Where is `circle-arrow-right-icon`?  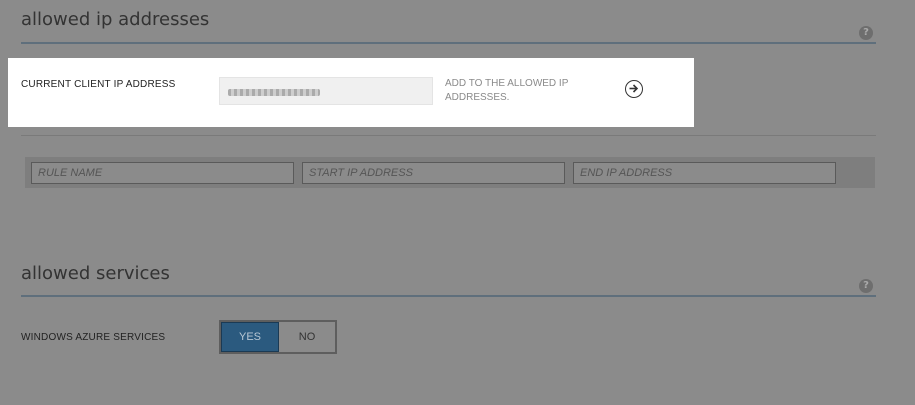 circle-arrow-right-icon is located at coordinates (634, 88).